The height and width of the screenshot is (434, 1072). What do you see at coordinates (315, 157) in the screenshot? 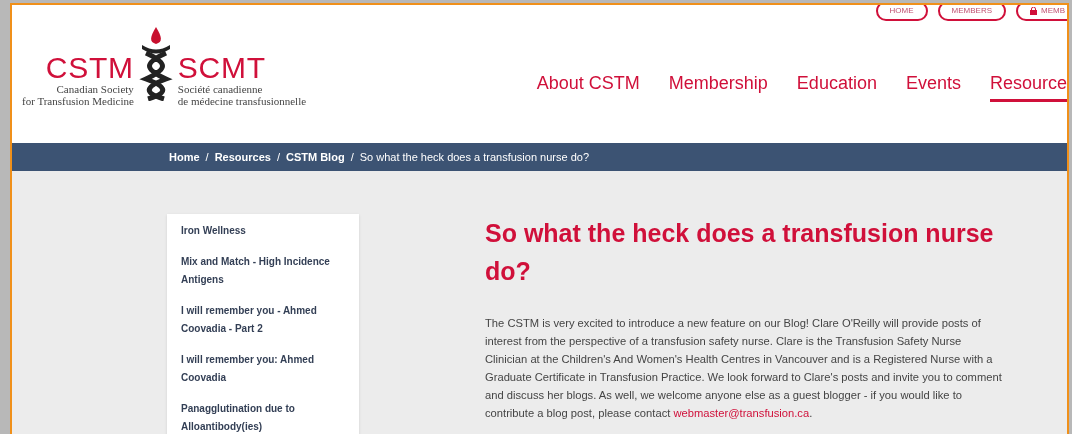
I see `breadcrumb-link: CSTM Blog` at bounding box center [315, 157].